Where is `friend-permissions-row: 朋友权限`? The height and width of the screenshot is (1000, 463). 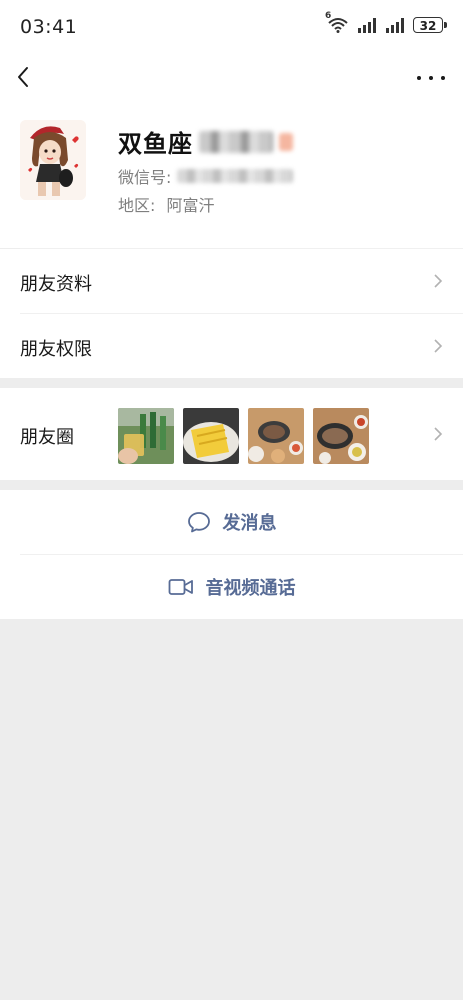
friend-permissions-row: 朋友权限 is located at coordinates (231, 346).